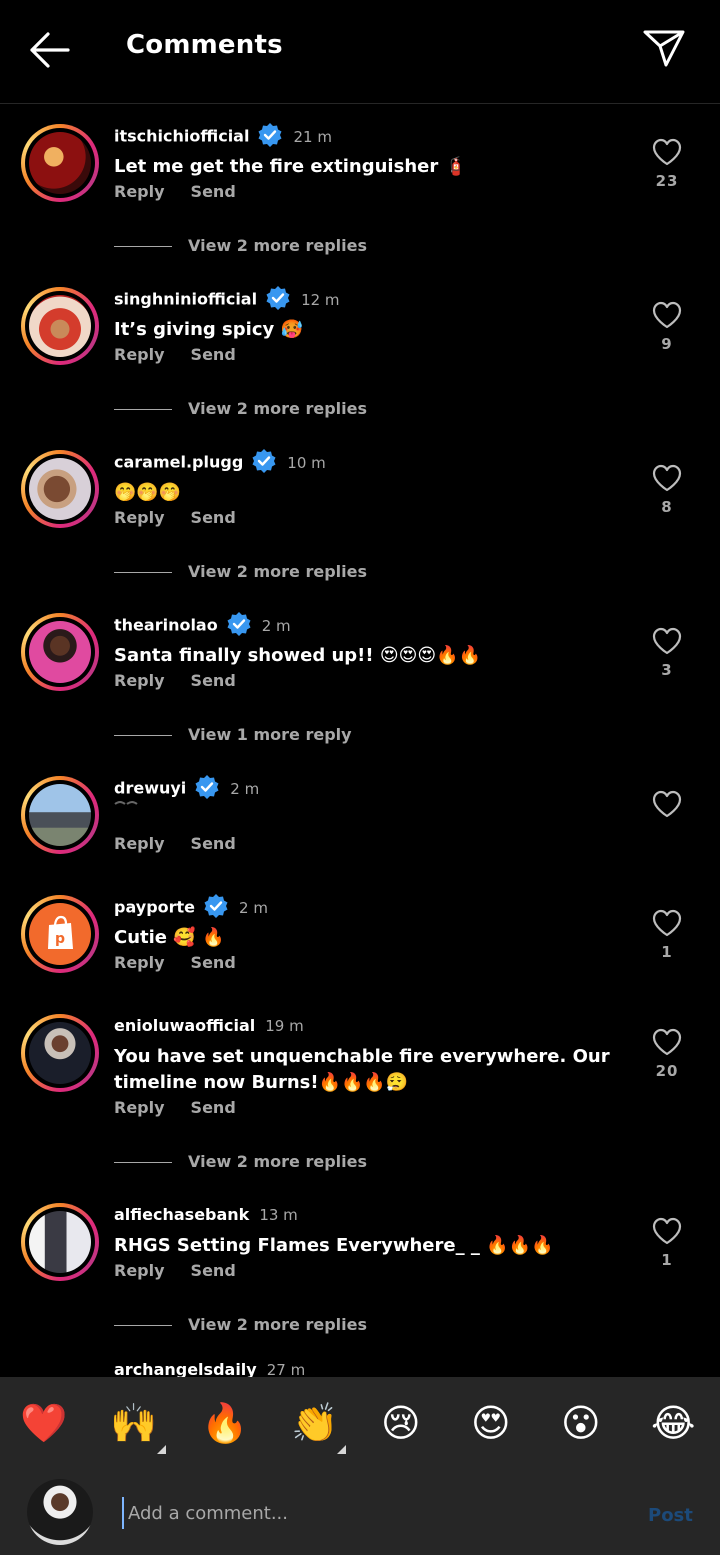  I want to click on comment-username: thearinolao, so click(166, 625).